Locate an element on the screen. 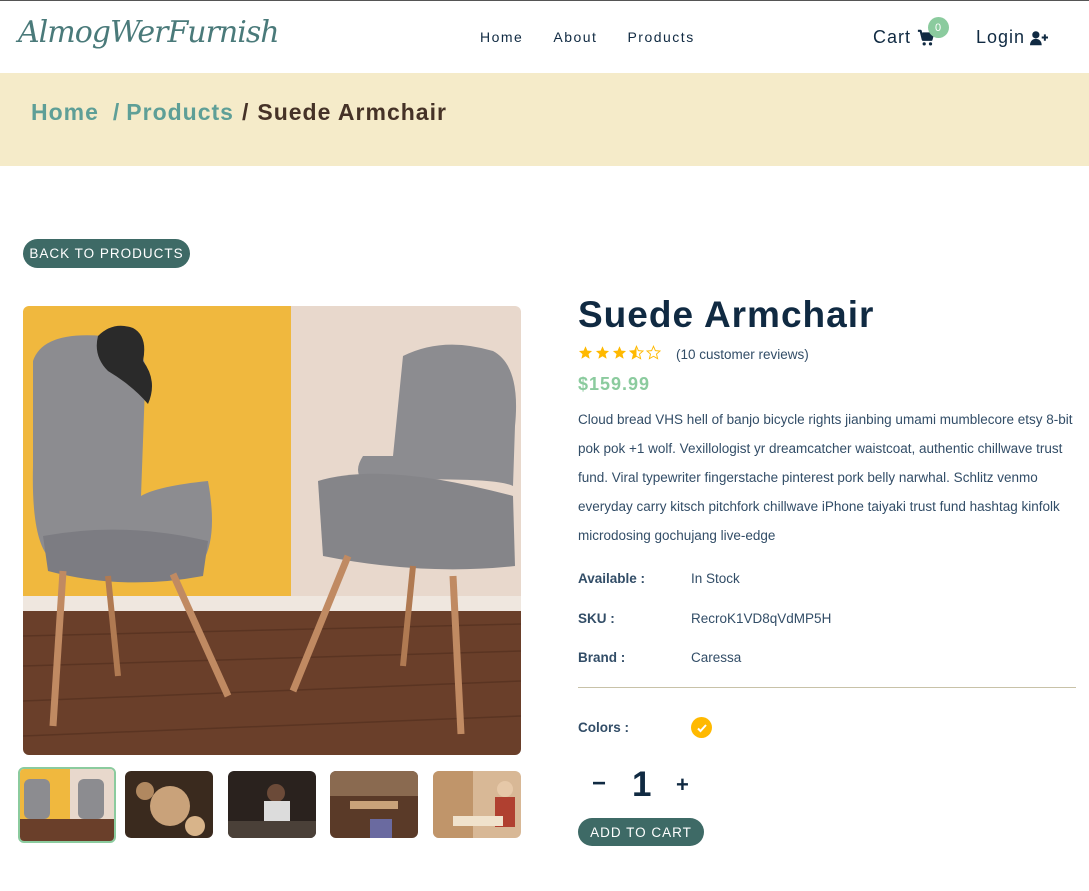 The height and width of the screenshot is (891, 1089). cart-button: Cart 0 is located at coordinates (911, 32).